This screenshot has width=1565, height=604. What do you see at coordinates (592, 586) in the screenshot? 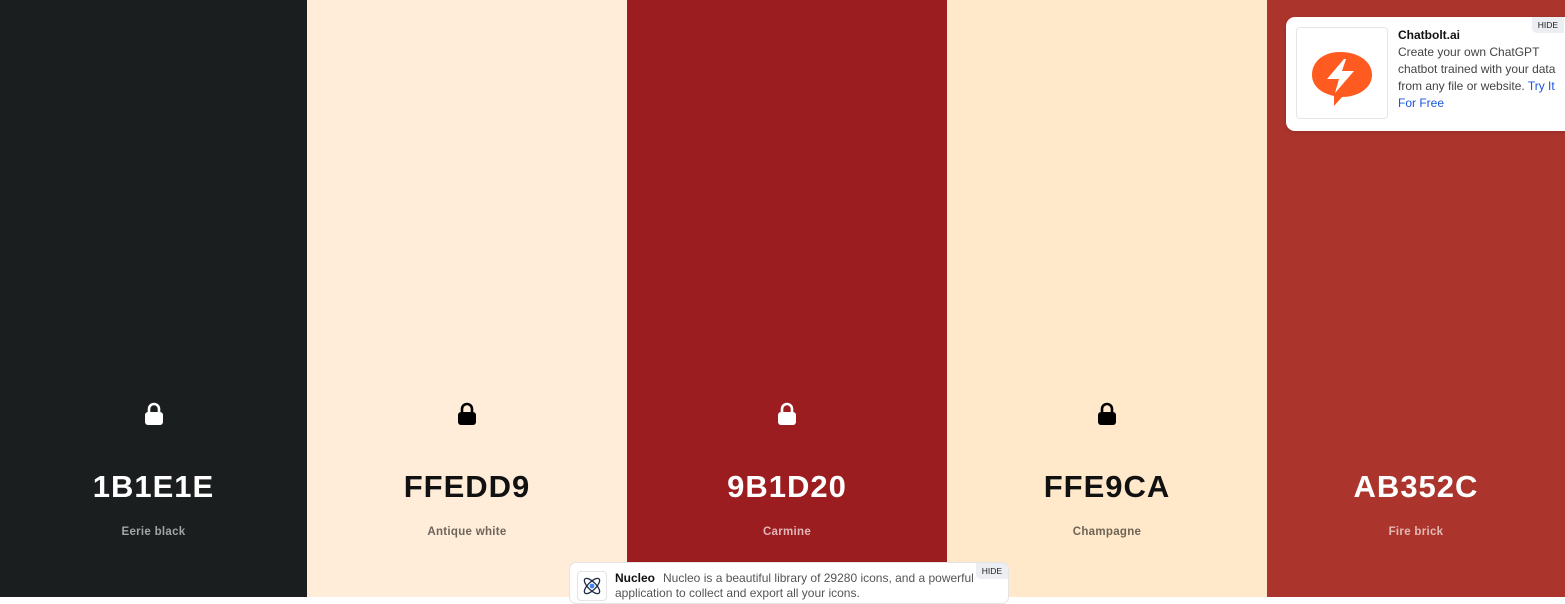
I see `nucleo-atom-icon` at bounding box center [592, 586].